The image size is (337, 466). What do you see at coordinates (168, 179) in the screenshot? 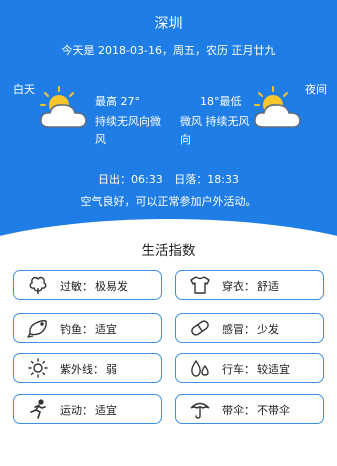
I see `sunrise-sunset: 日出：06:33 日落：18:33` at bounding box center [168, 179].